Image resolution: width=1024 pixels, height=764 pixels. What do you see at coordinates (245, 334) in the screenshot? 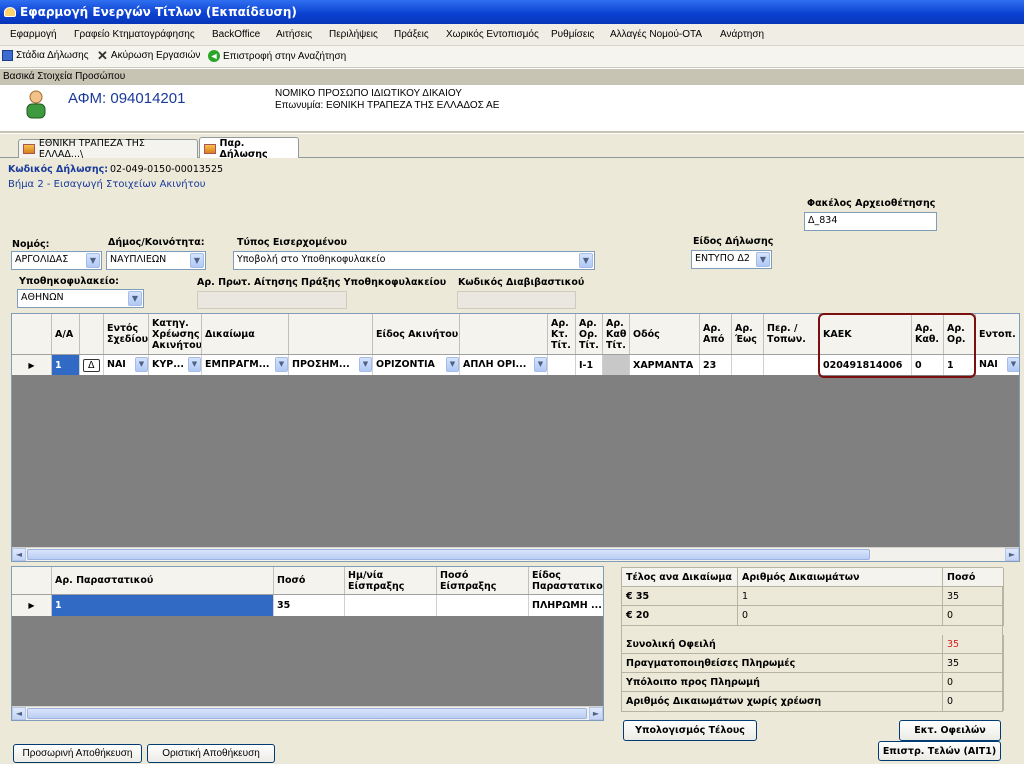
I see `header-right: Δικαίωμα` at bounding box center [245, 334].